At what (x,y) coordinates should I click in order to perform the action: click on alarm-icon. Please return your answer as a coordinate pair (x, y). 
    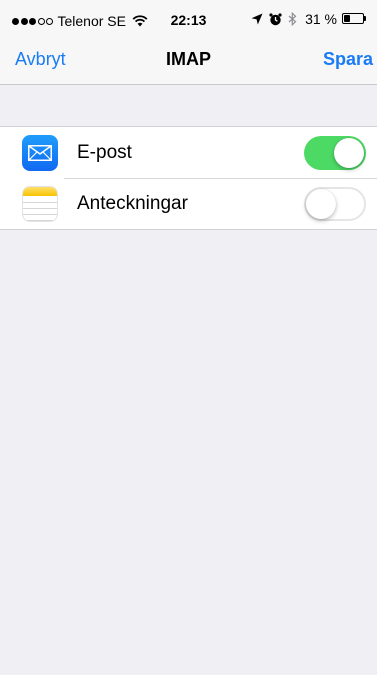
    Looking at the image, I should click on (275, 18).